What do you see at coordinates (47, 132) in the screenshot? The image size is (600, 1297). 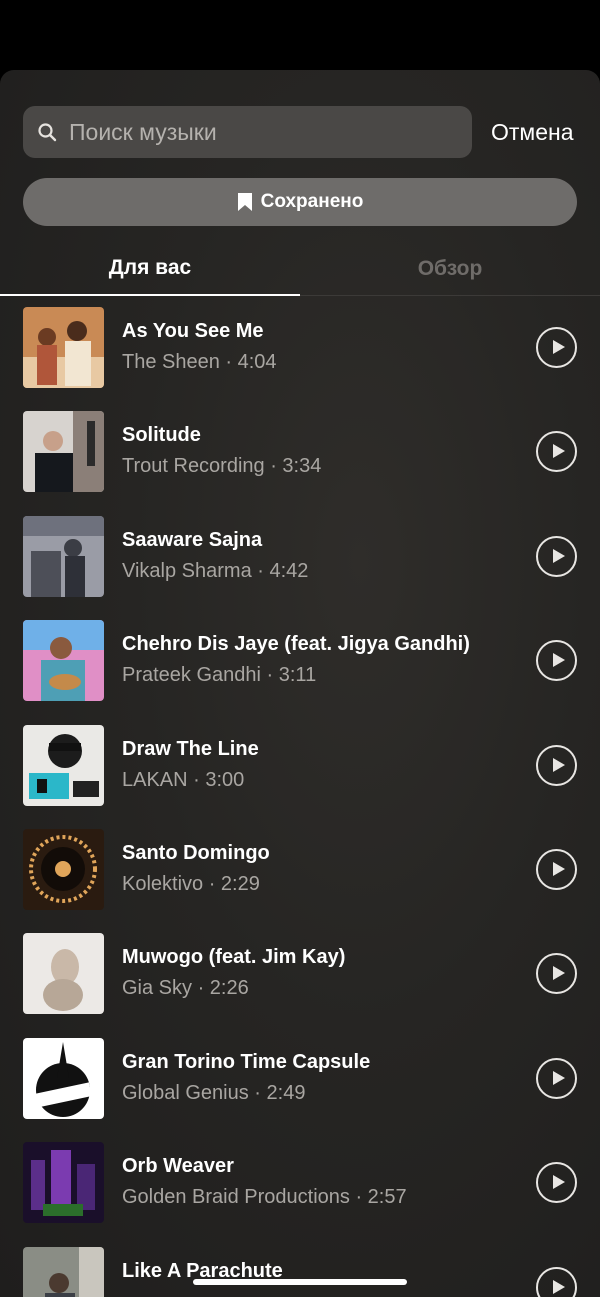 I see `search-icon` at bounding box center [47, 132].